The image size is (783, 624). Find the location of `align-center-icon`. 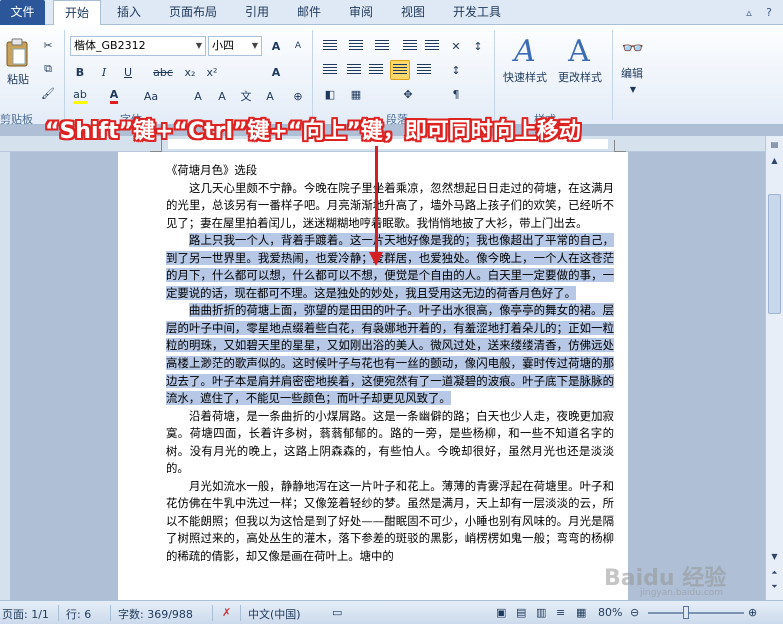

align-center-icon is located at coordinates (354, 70).